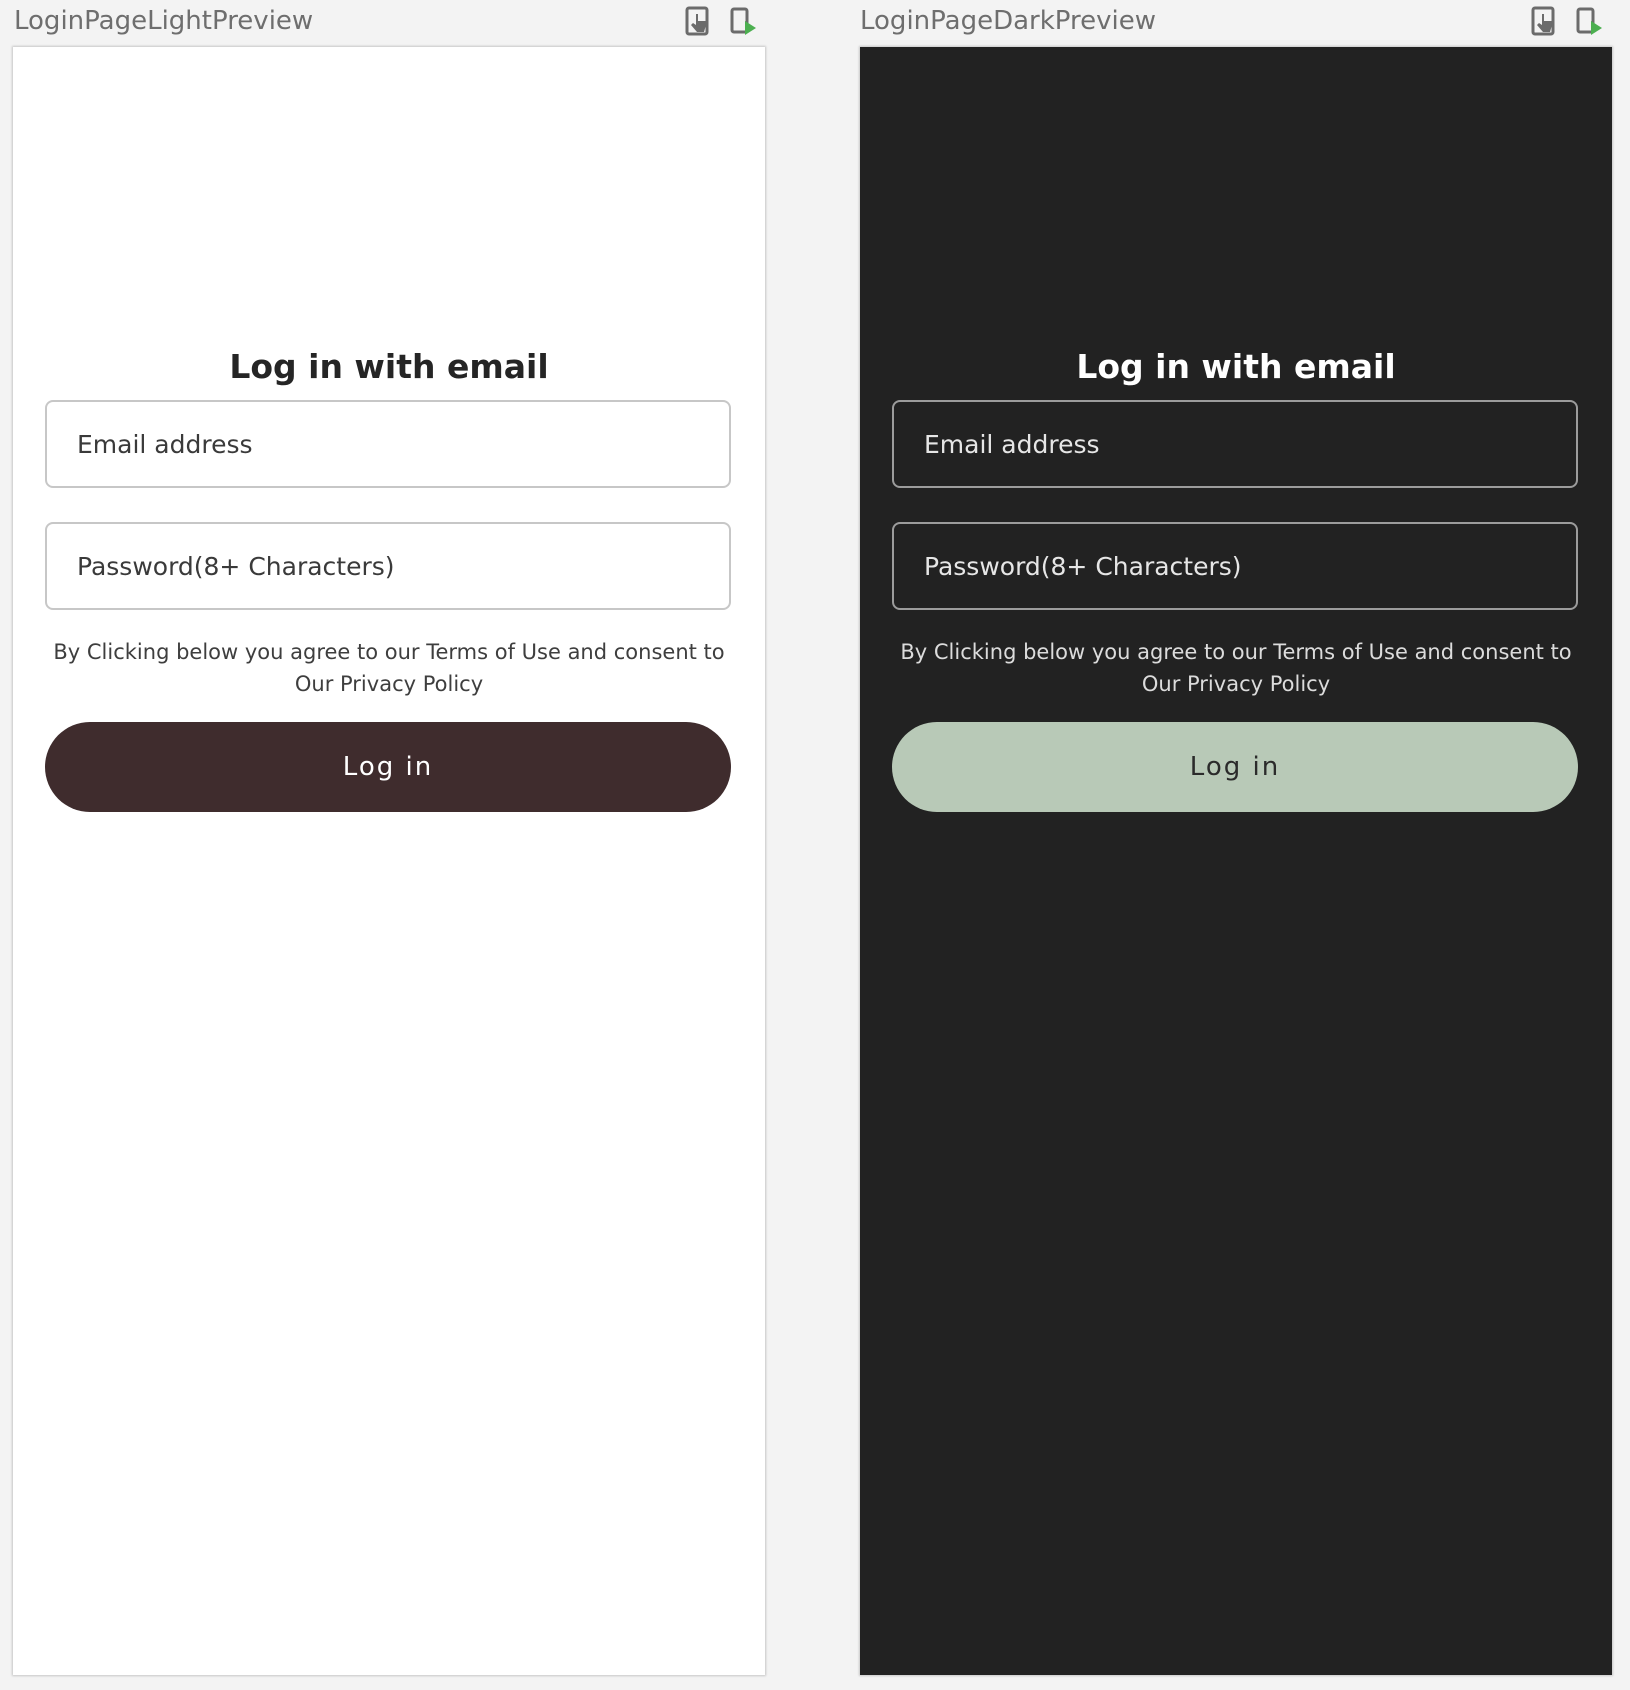  I want to click on preview-title-dark: LoginPageDarkPreview, so click(1008, 21).